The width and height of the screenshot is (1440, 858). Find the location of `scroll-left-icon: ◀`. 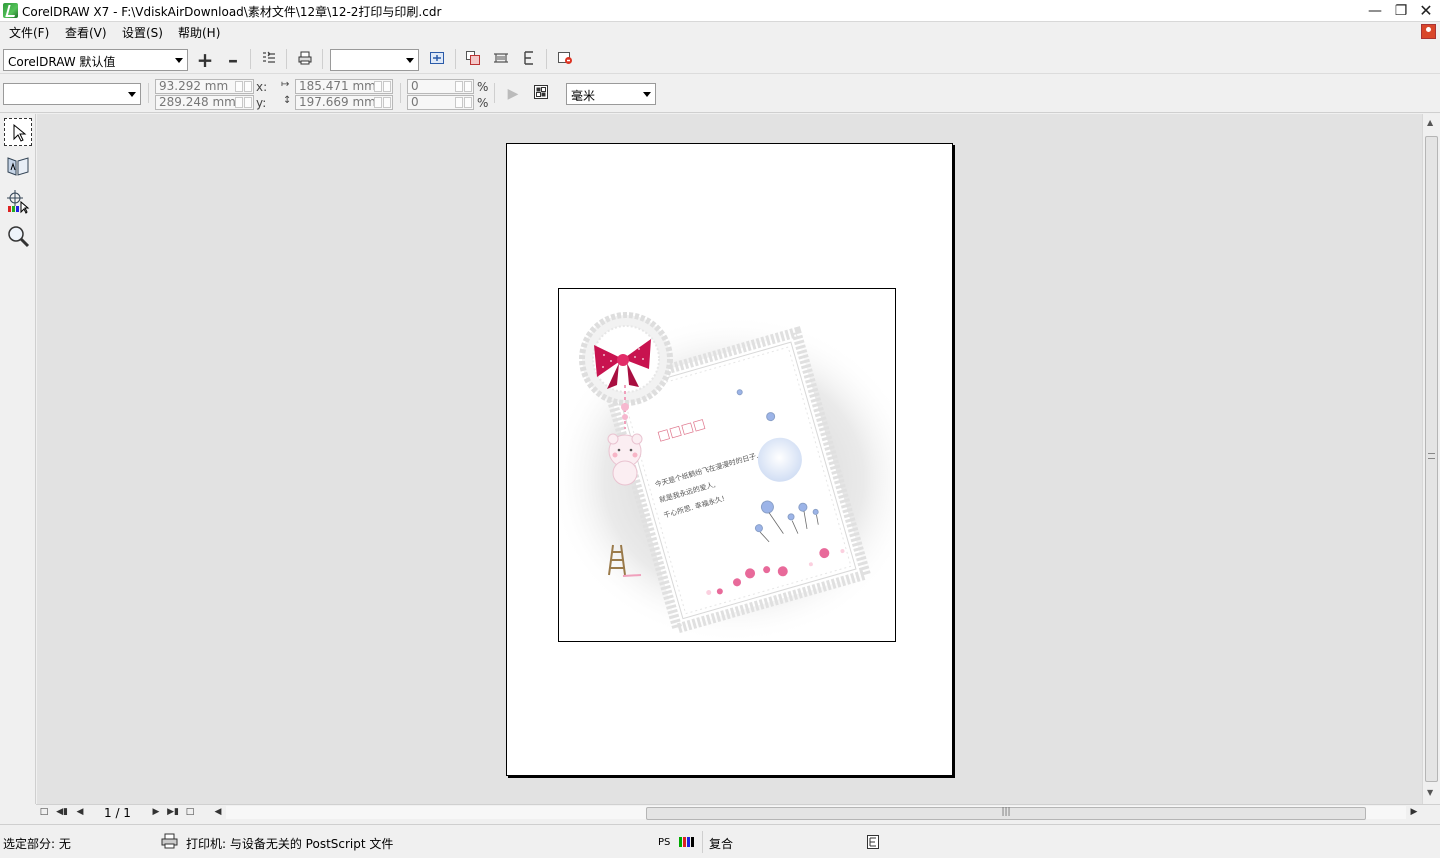

scroll-left-icon: ◀ is located at coordinates (218, 812).